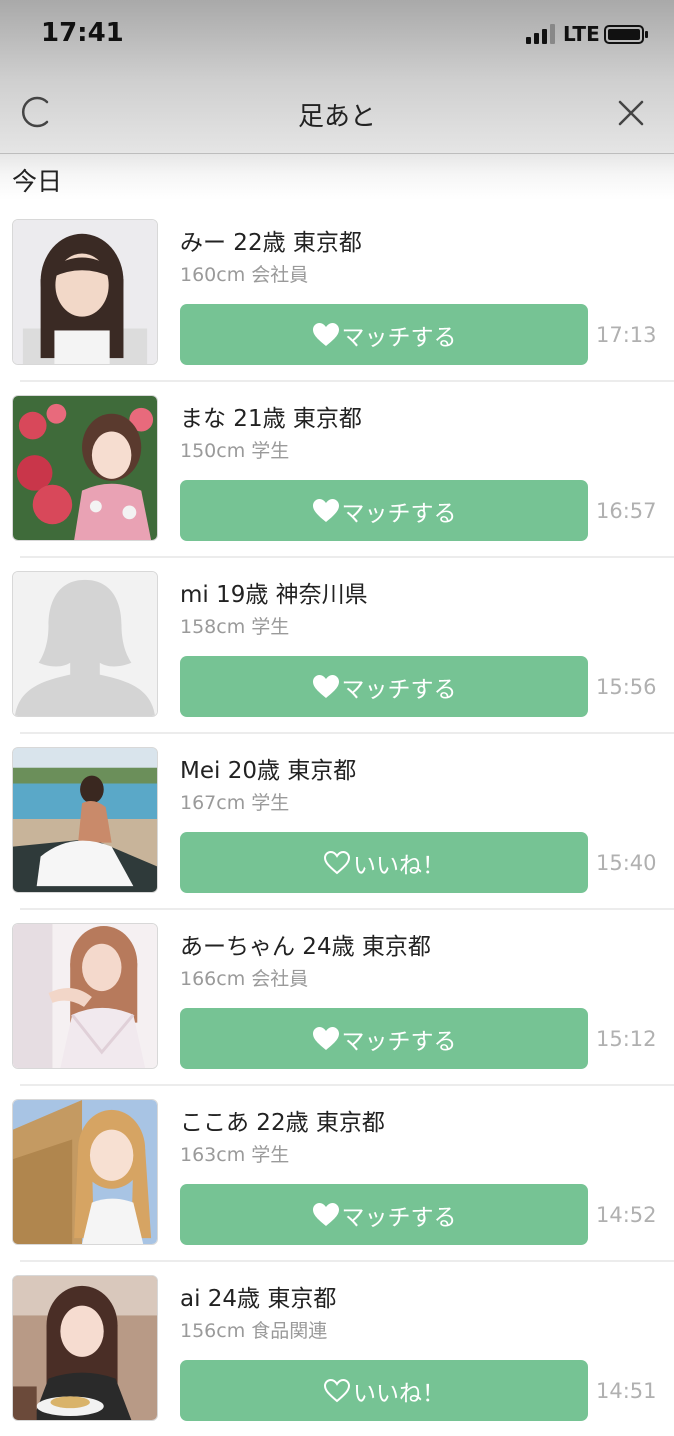 The height and width of the screenshot is (1436, 674). Describe the element at coordinates (235, 451) in the screenshot. I see `profile-detail: 150cm 学生` at that location.